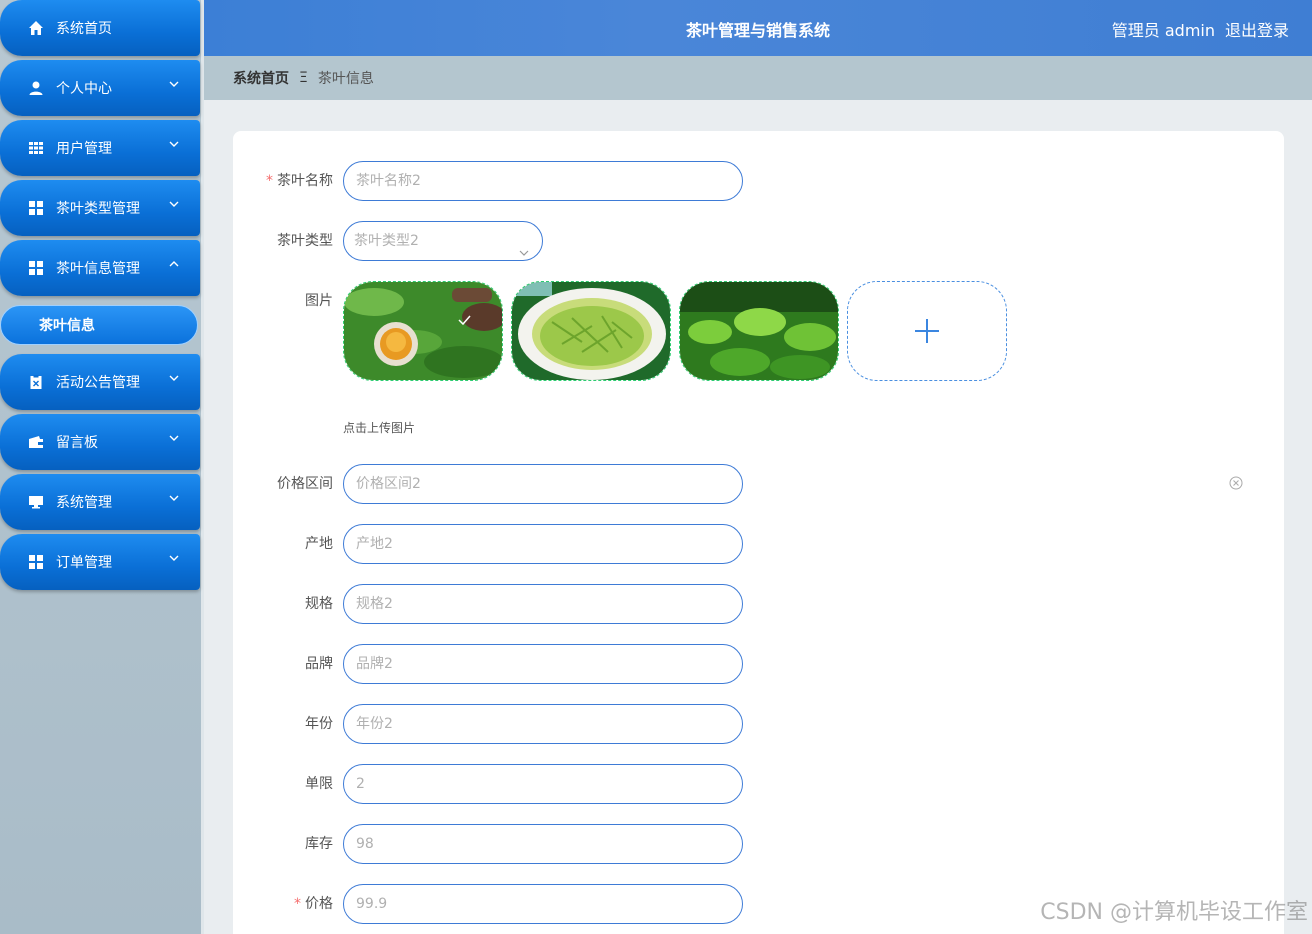  Describe the element at coordinates (758, 724) in the screenshot. I see `form-row-year: 年份 年份2` at that location.